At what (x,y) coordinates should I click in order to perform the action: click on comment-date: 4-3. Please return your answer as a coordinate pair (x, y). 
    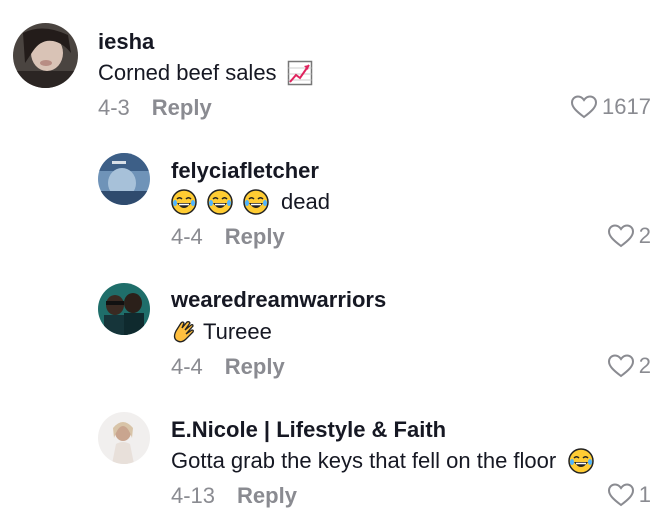
    Looking at the image, I should click on (114, 107).